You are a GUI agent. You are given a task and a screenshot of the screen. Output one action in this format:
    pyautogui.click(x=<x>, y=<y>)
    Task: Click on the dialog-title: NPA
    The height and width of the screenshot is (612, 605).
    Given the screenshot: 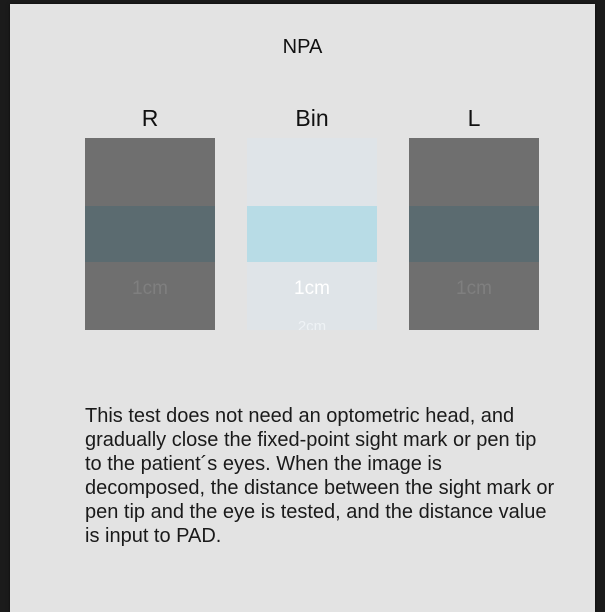 What is the action you would take?
    pyautogui.click(x=302, y=47)
    